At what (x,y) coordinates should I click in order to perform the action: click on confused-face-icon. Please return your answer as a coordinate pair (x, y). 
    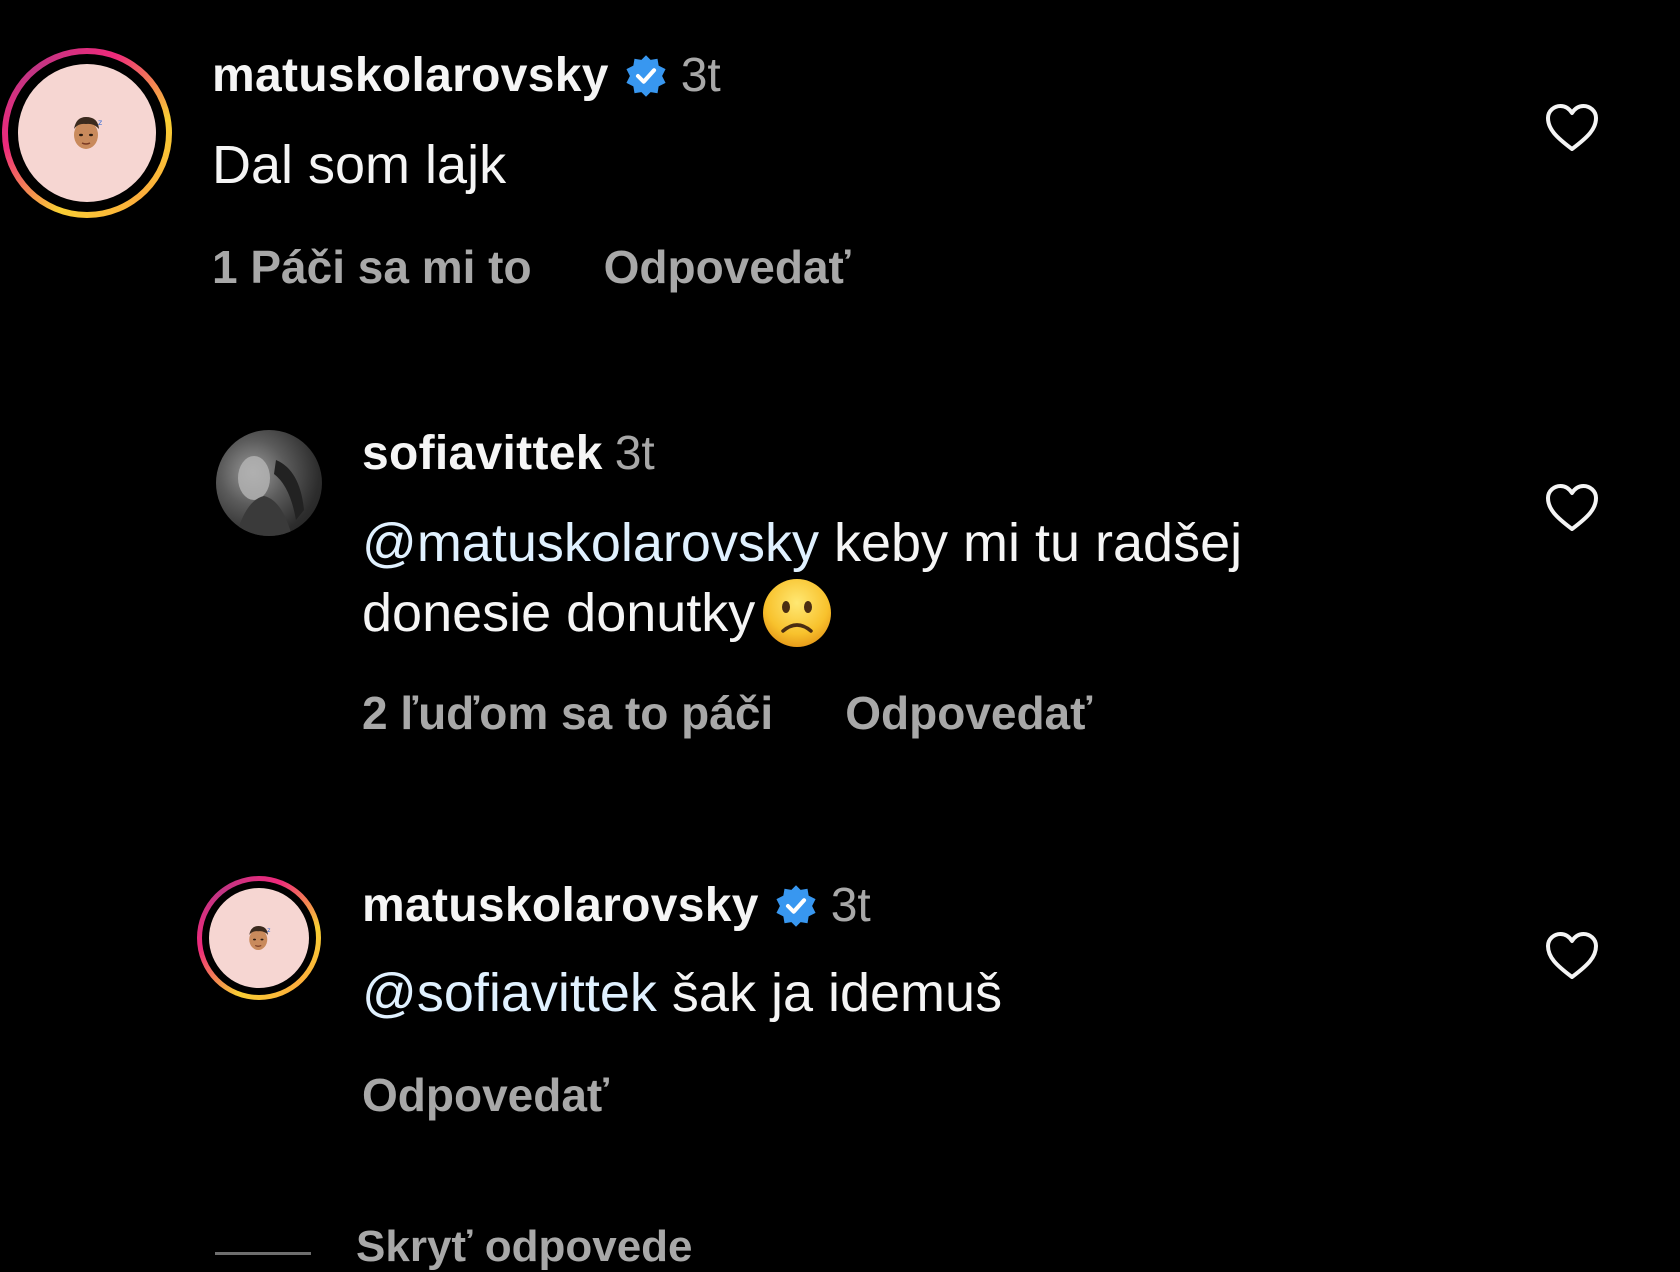
    Looking at the image, I should click on (797, 612).